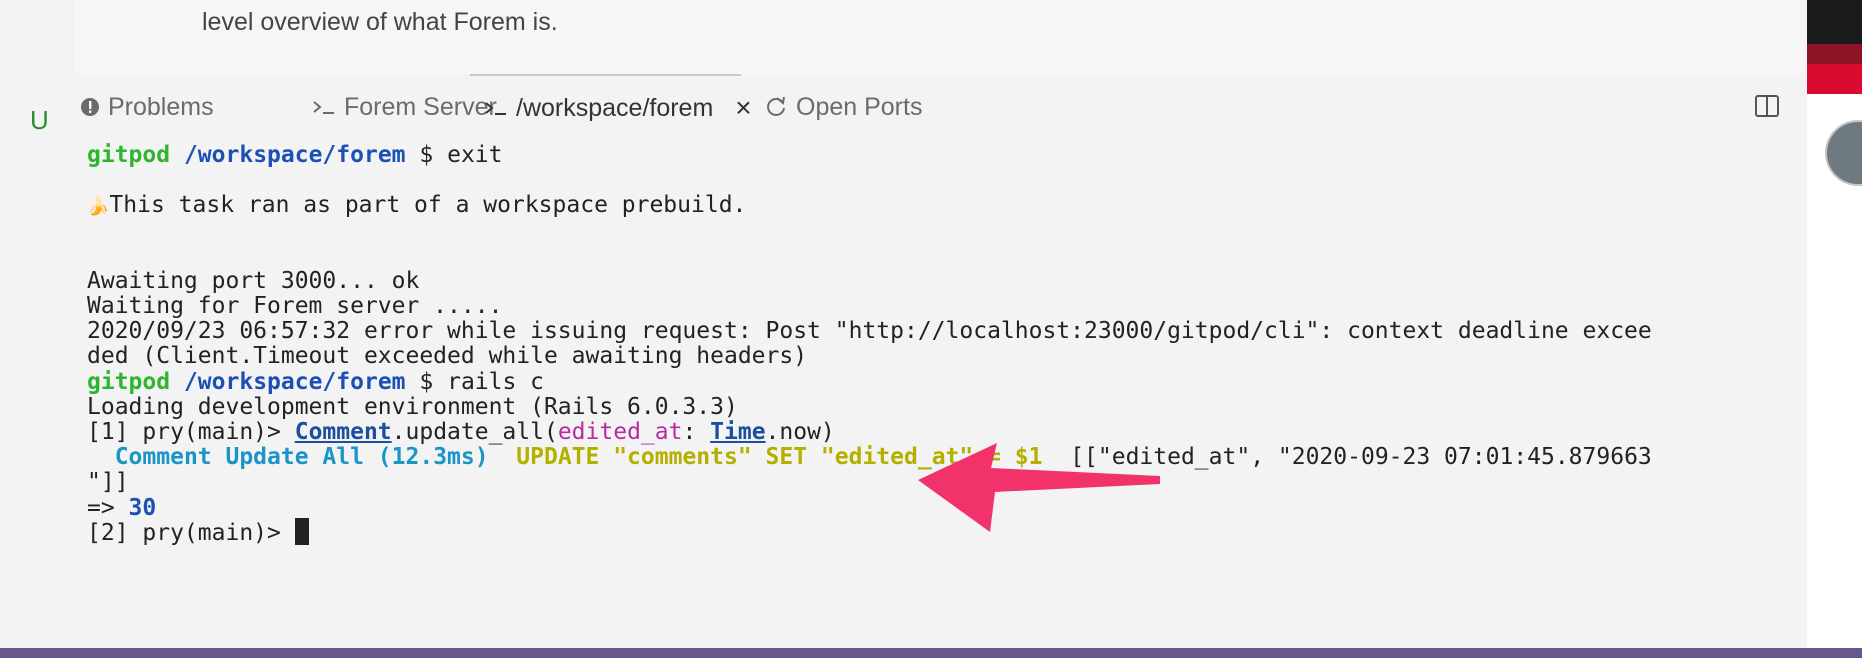  I want to click on edge-banner-dark, so click(1834, 22).